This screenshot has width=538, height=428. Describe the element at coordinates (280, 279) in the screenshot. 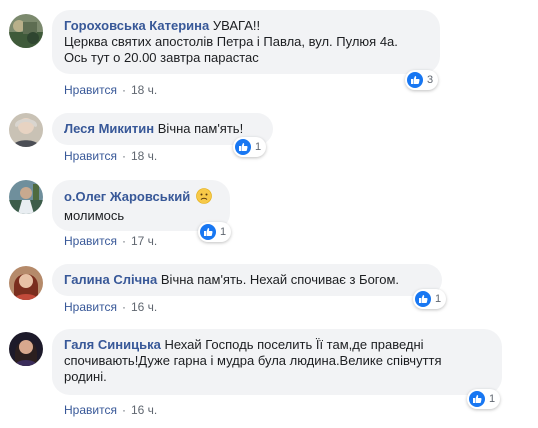

I see `comment-text: Вічна пам'ять. Нехай спочиває з Богом.` at that location.